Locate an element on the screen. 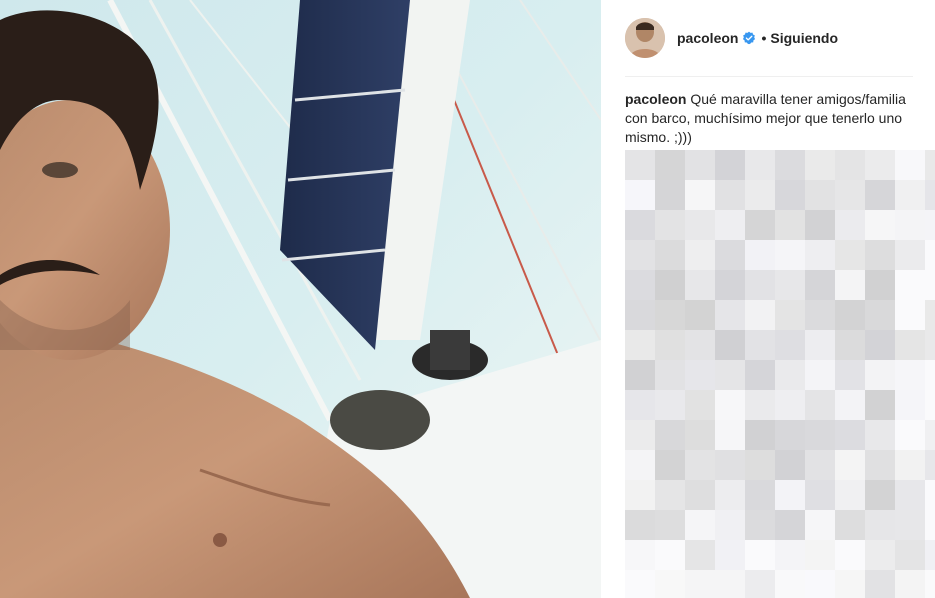 This screenshot has height=598, width=935. profile-avatar is located at coordinates (645, 38).